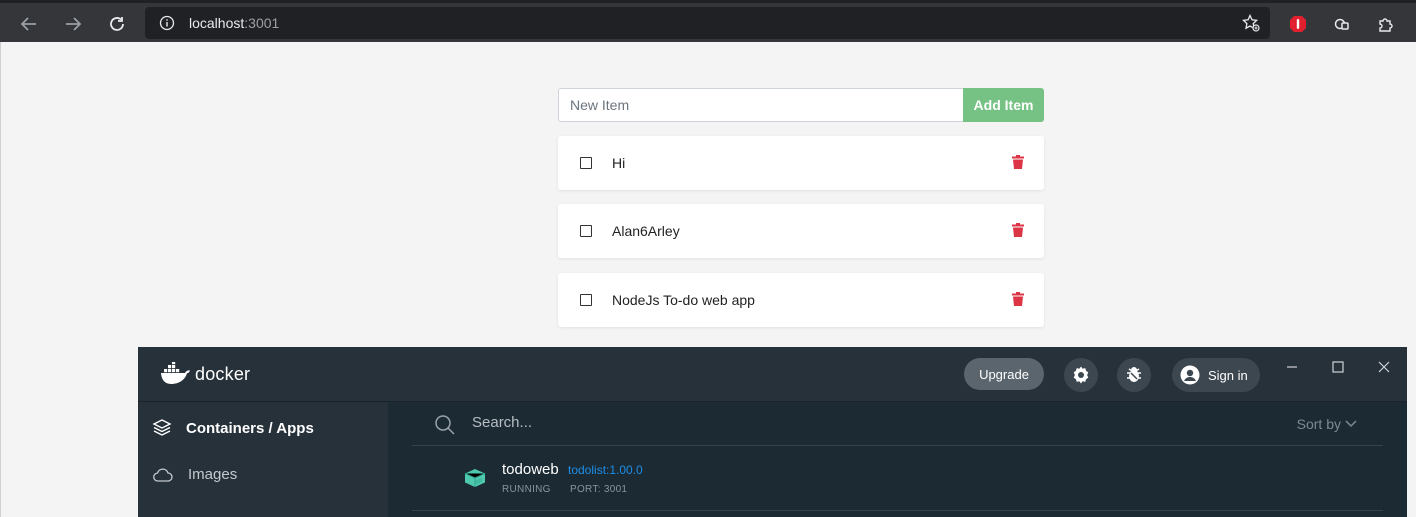  I want to click on sign-in-label: Sign in, so click(1228, 375).